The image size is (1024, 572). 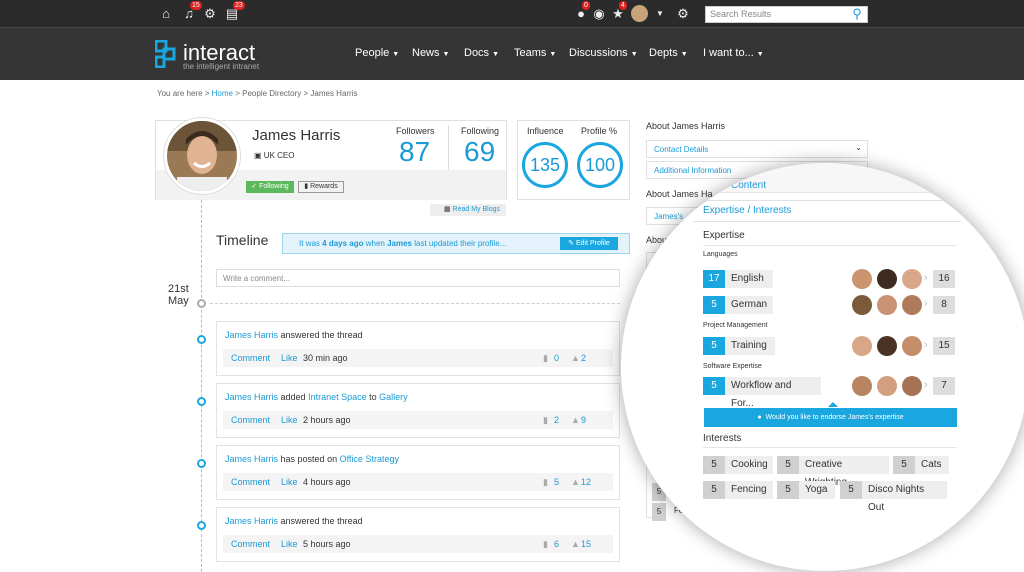 I want to click on star-icon: ★ 4, so click(x=618, y=11).